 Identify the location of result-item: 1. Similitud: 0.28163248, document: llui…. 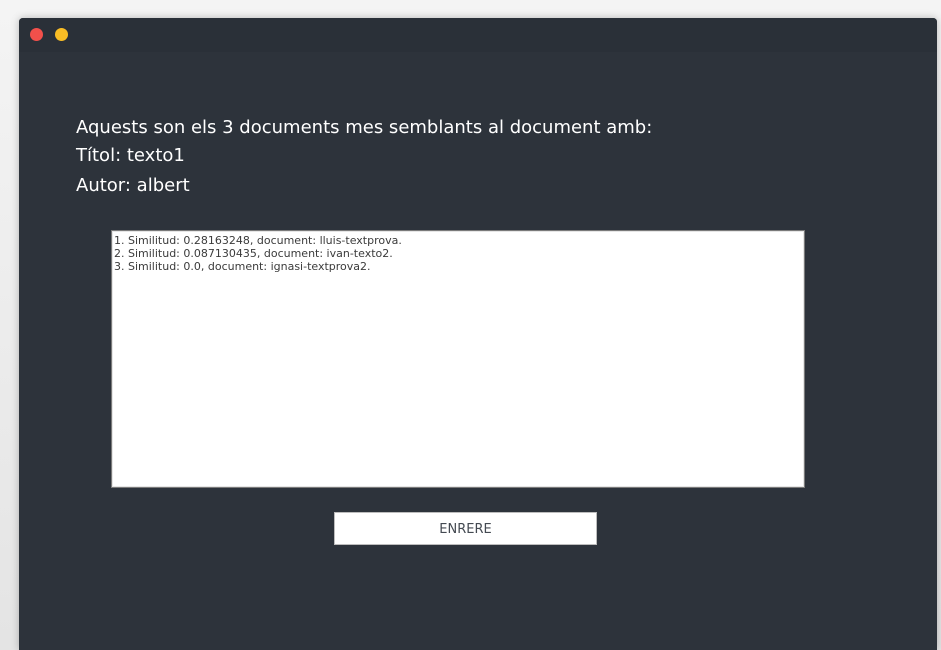
(258, 240).